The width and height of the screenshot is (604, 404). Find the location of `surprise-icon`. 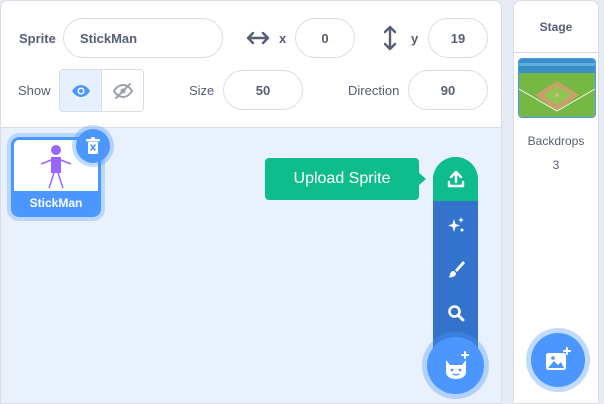

surprise-icon is located at coordinates (455, 224).